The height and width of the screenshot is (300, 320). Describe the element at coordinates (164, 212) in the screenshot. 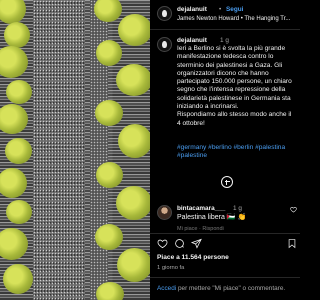

I see `commenter-avatar` at that location.